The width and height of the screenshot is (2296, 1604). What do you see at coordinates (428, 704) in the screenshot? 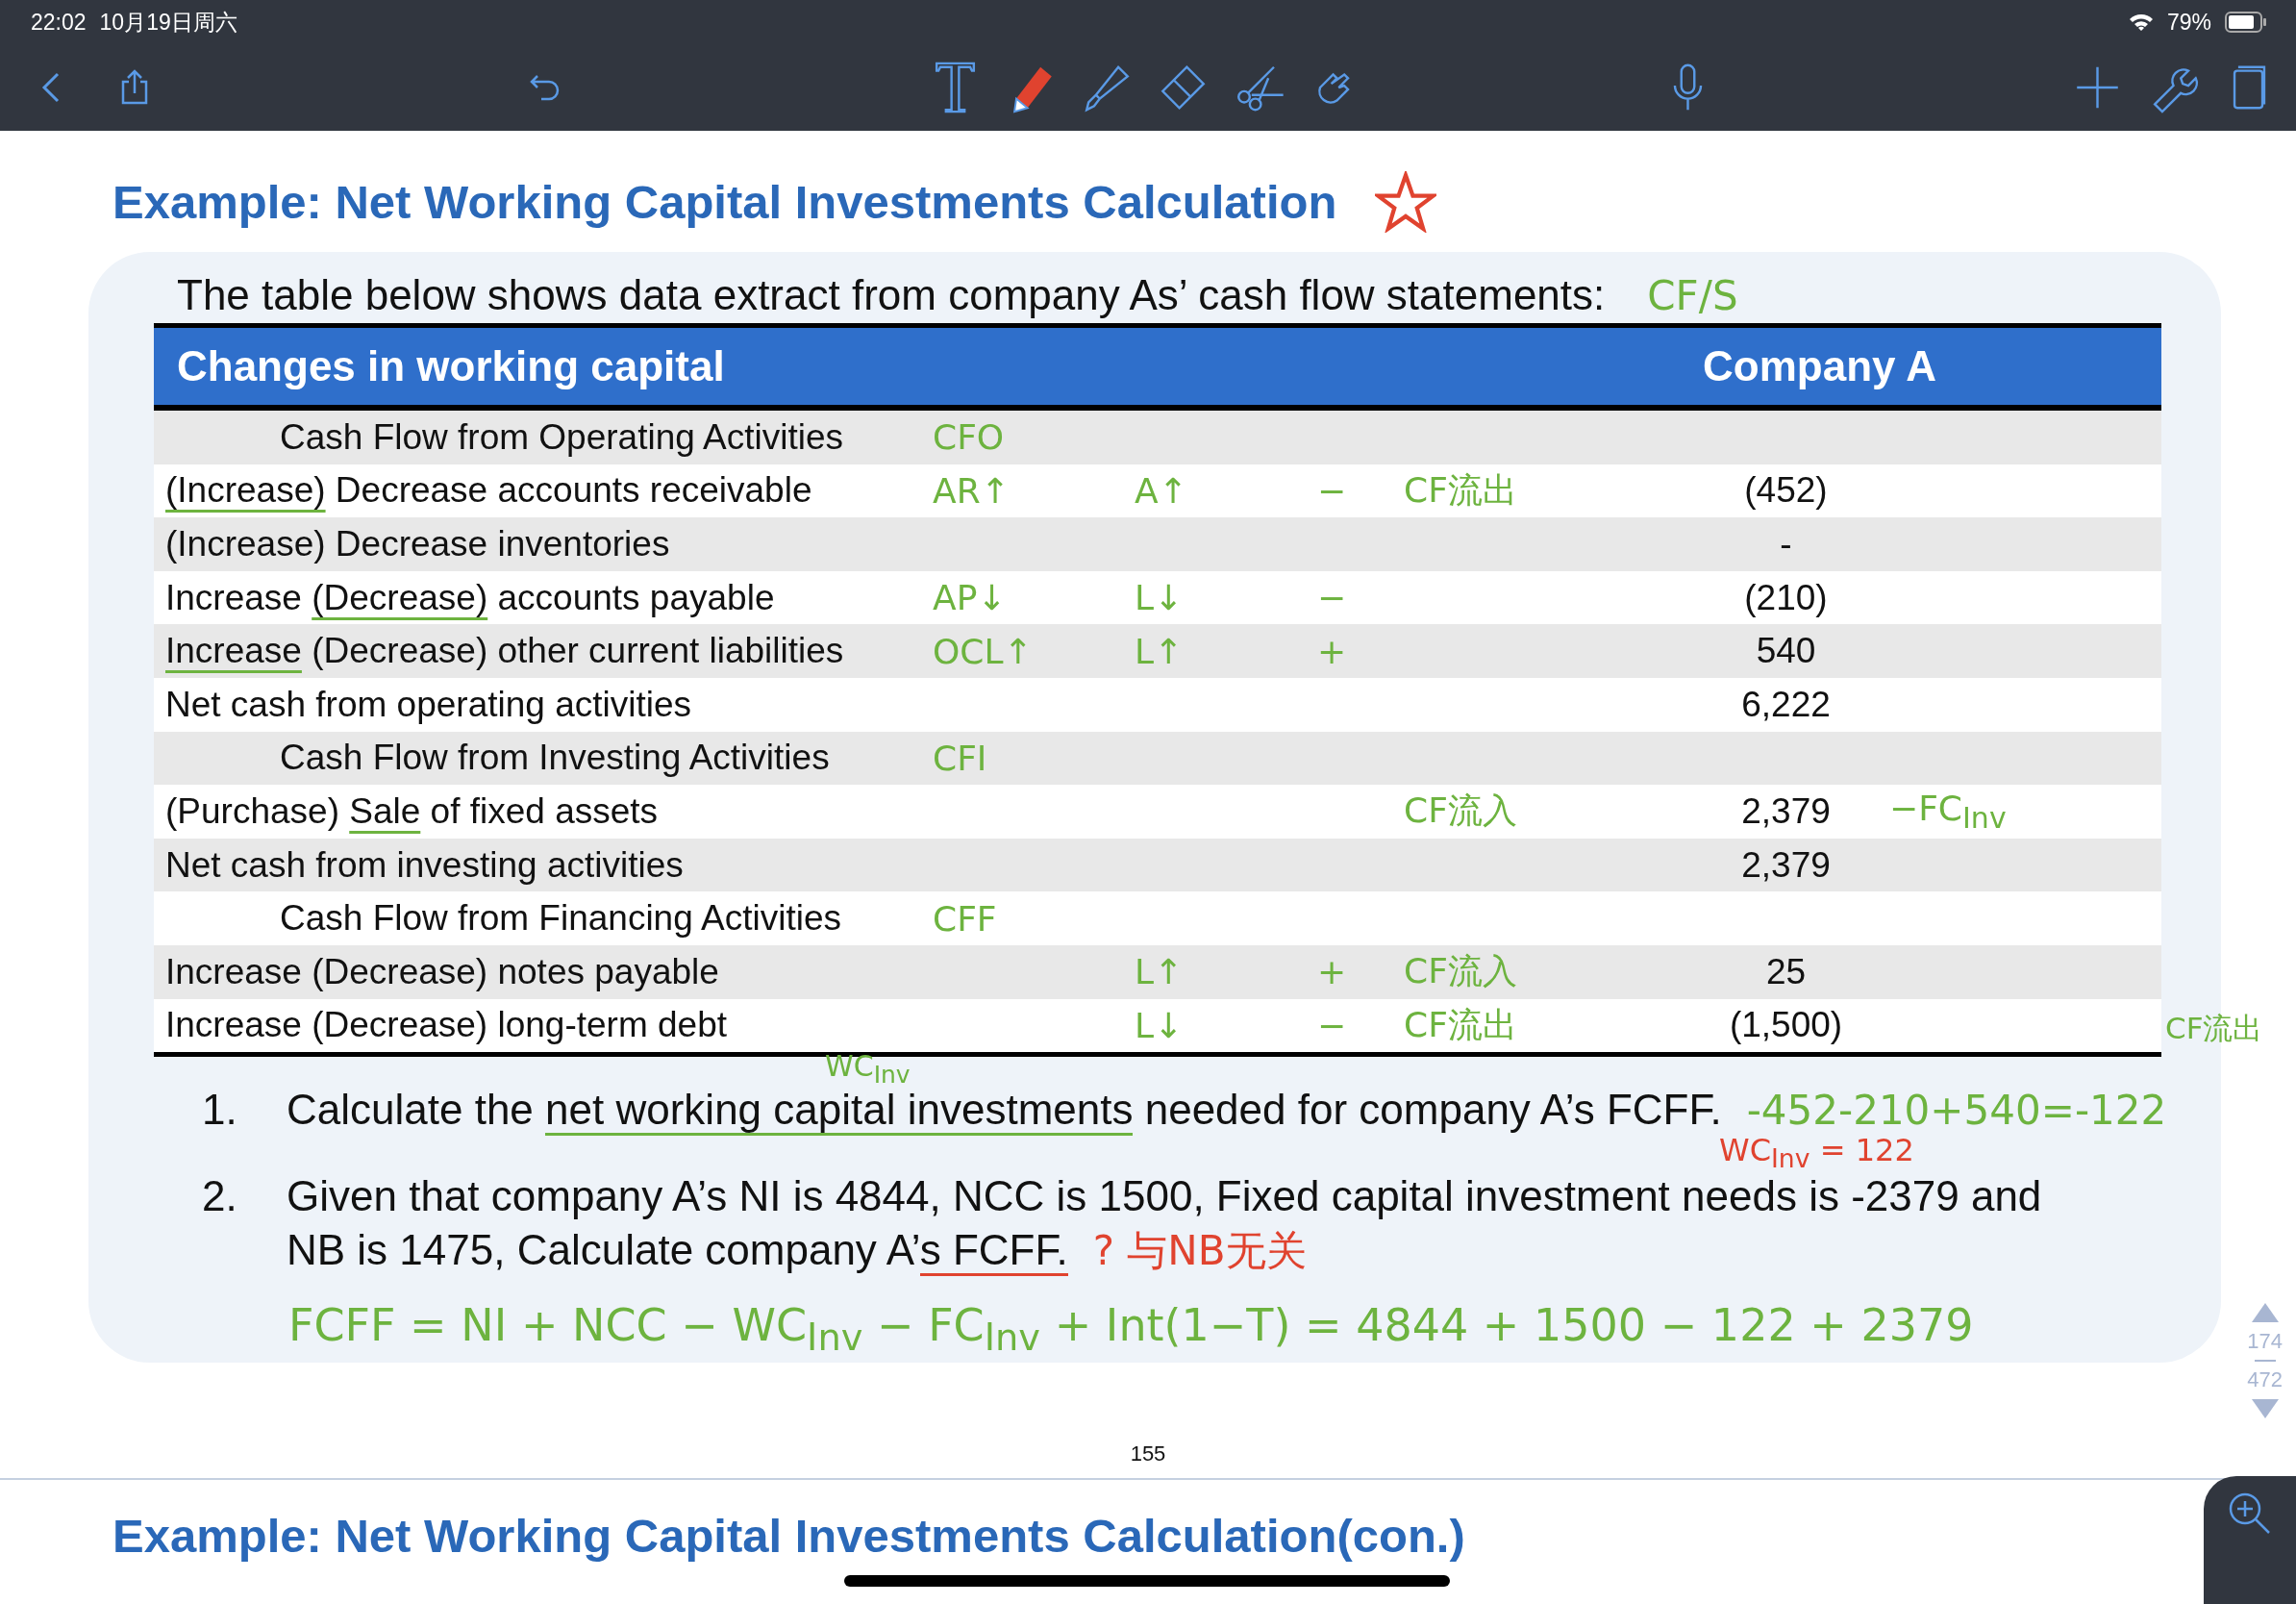
I see `row-label: Net cash from operating activities` at bounding box center [428, 704].